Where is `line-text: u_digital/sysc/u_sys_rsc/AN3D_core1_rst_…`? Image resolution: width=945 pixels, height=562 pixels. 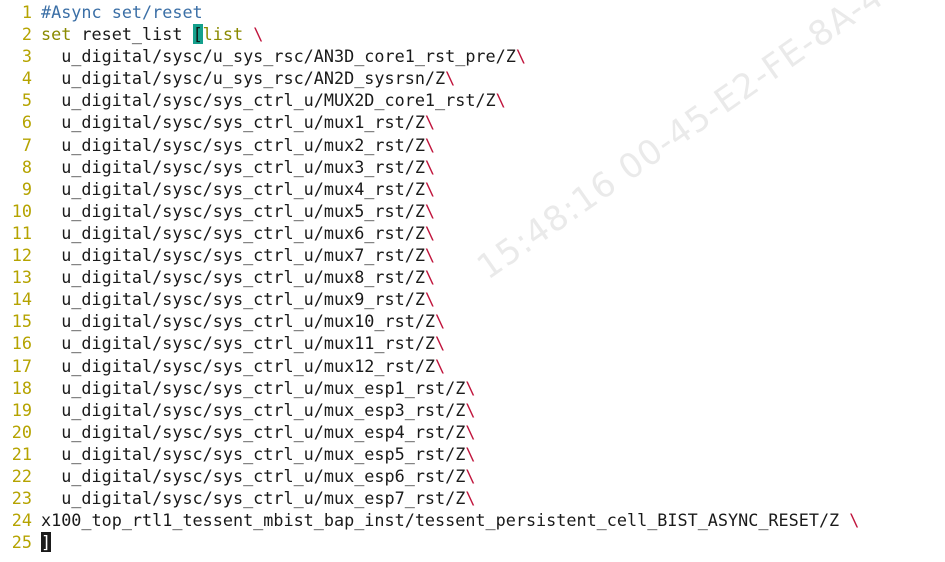 line-text: u_digital/sysc/u_sys_rsc/AN3D_core1_rst_… is located at coordinates (283, 56).